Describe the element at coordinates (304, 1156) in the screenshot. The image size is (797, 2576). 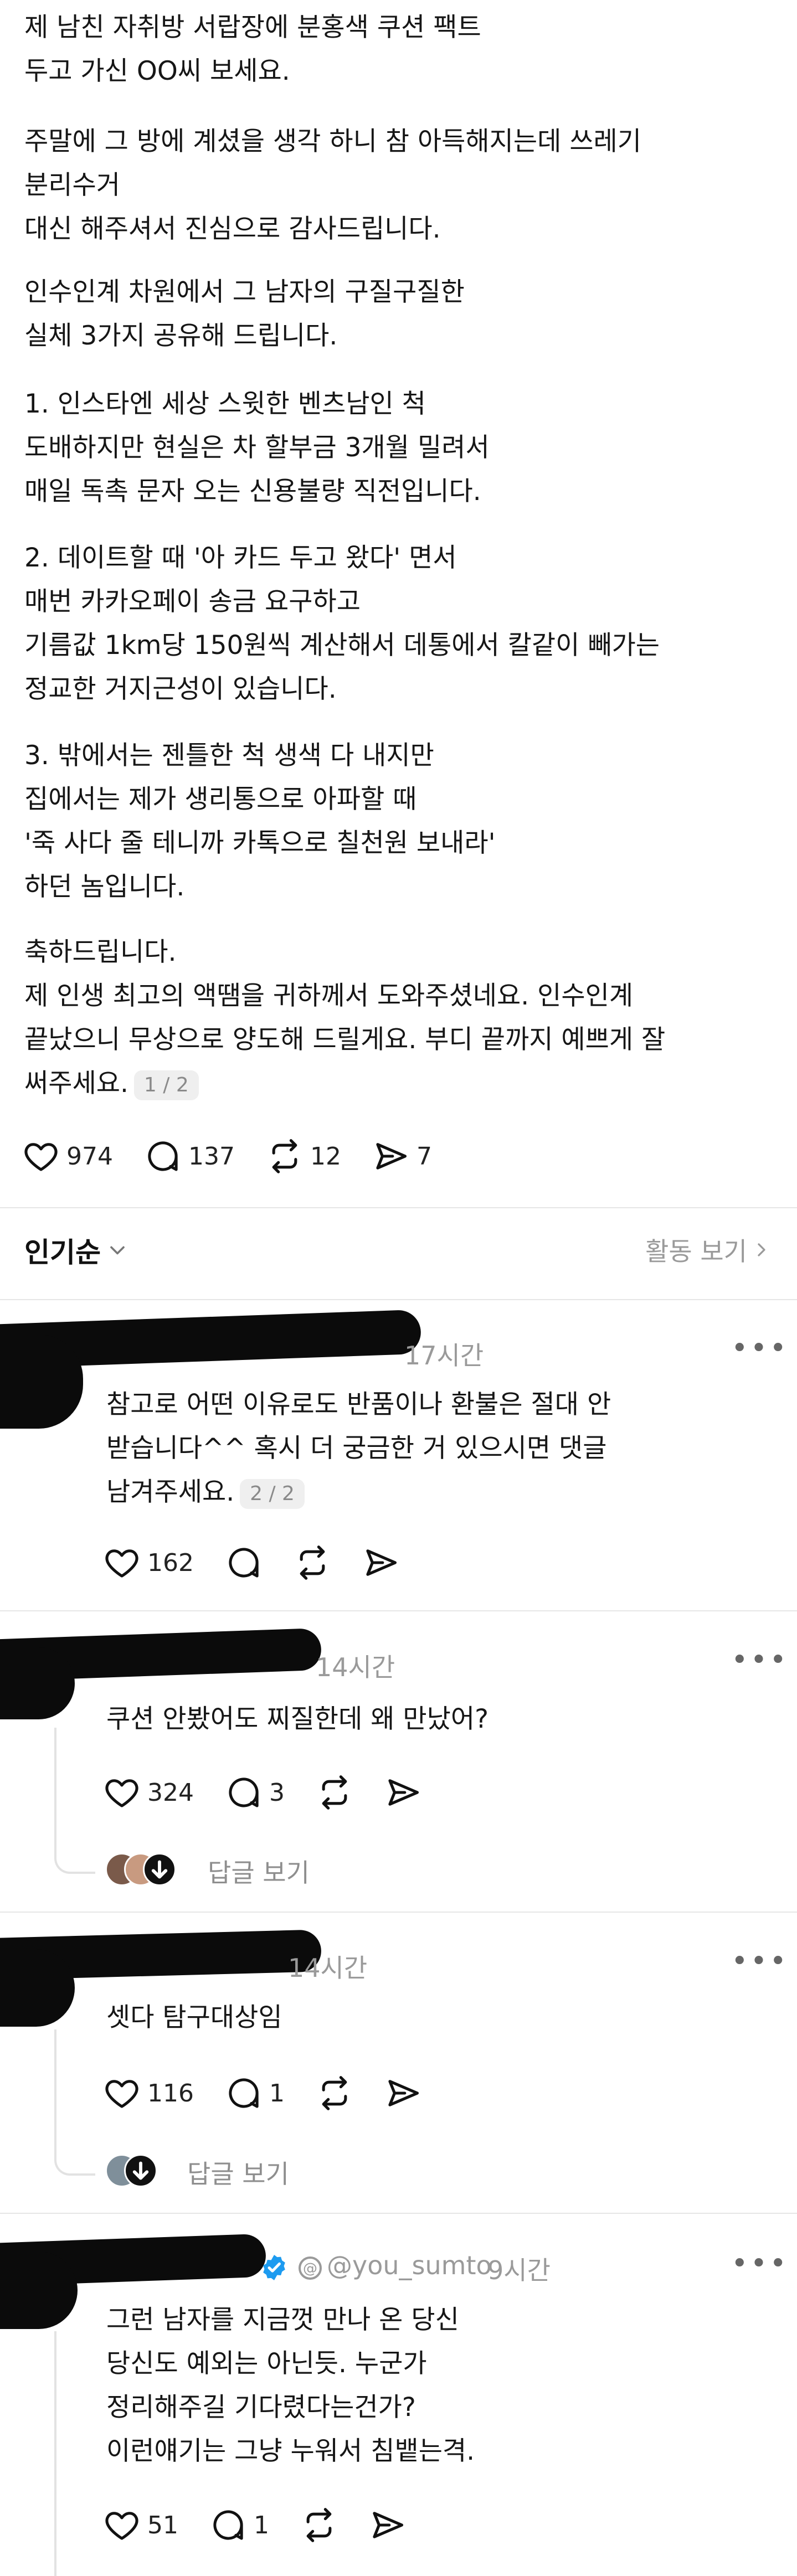
I see `repost-button: 12` at that location.